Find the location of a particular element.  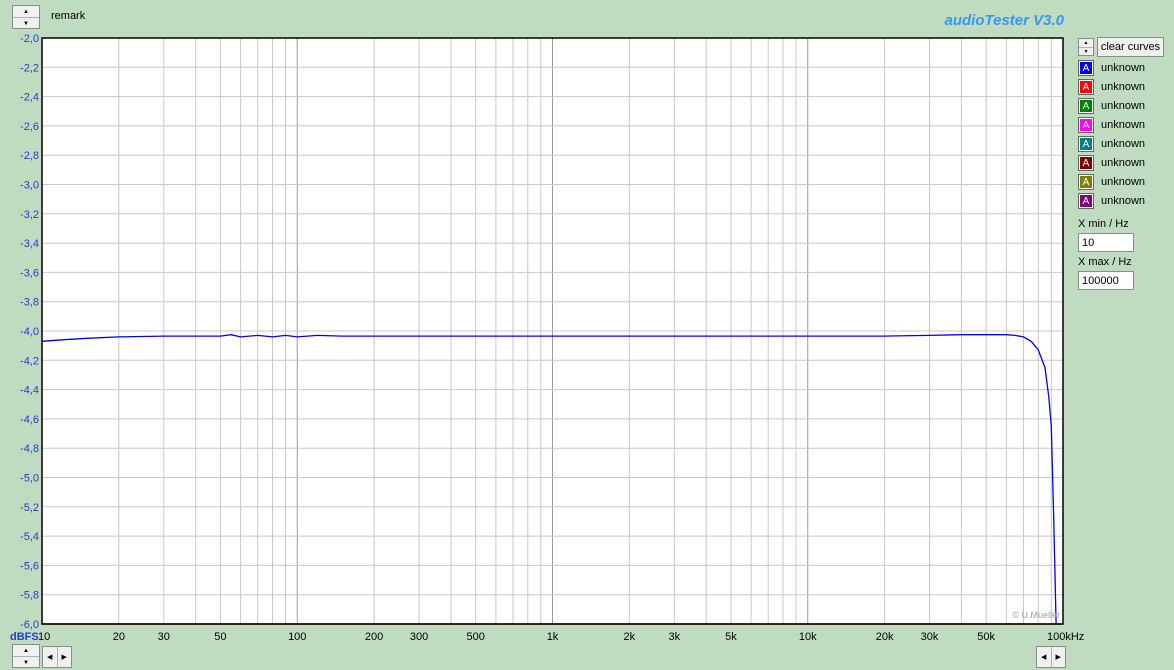

clear-curves-button: clear curves is located at coordinates (1130, 47).